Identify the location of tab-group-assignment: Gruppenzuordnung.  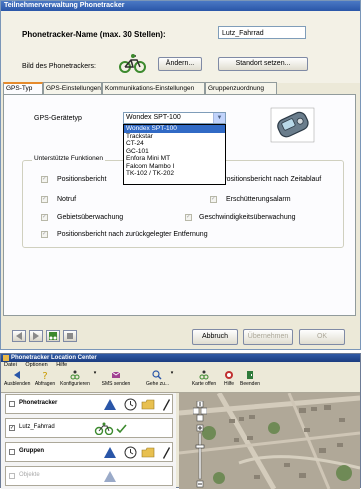
(241, 88).